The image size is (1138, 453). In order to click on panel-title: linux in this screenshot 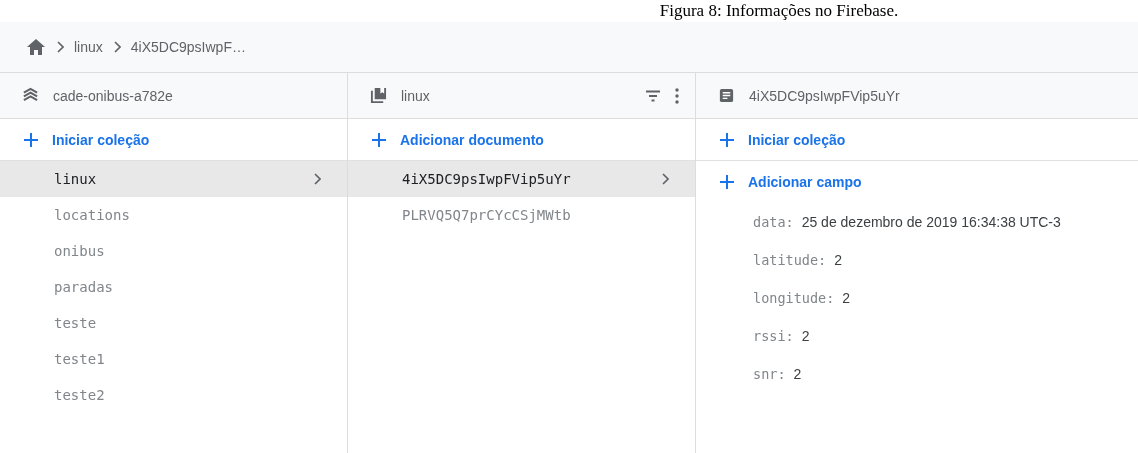, I will do `click(415, 95)`.